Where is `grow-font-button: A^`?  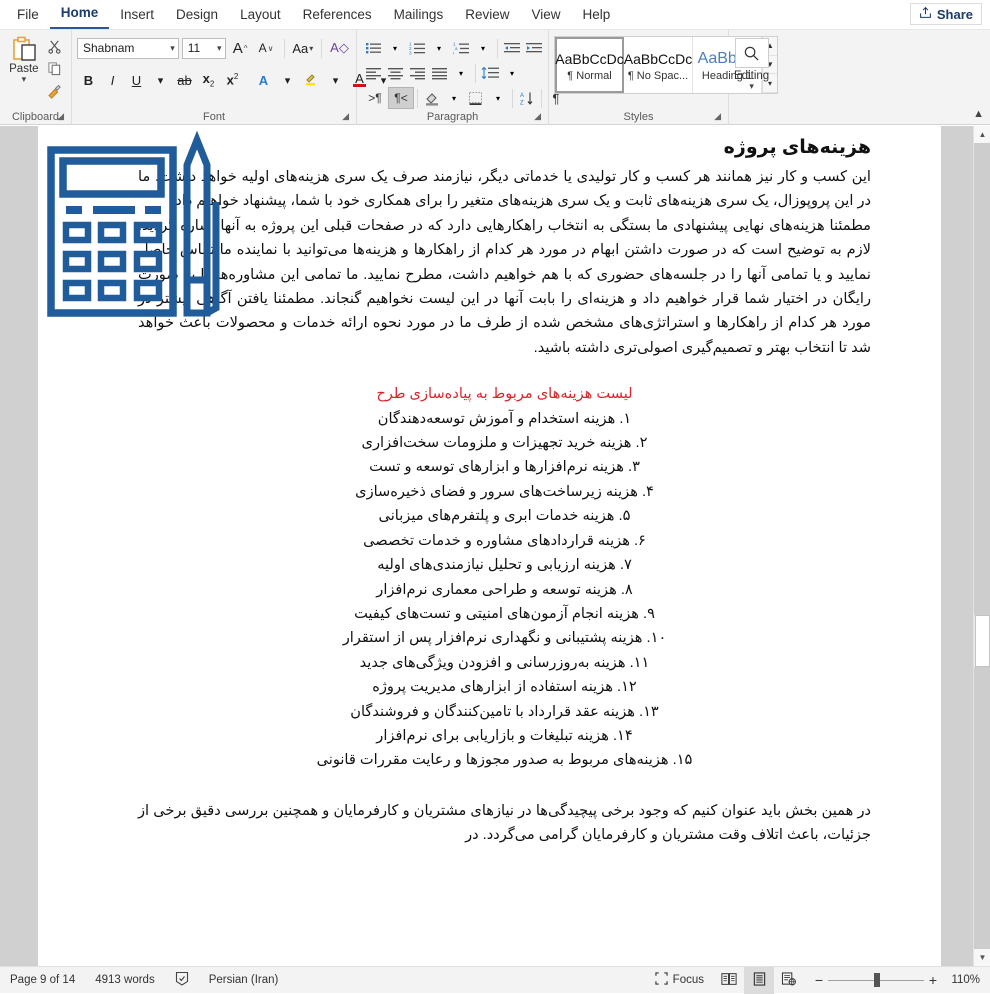
grow-font-button: A^ is located at coordinates (240, 48).